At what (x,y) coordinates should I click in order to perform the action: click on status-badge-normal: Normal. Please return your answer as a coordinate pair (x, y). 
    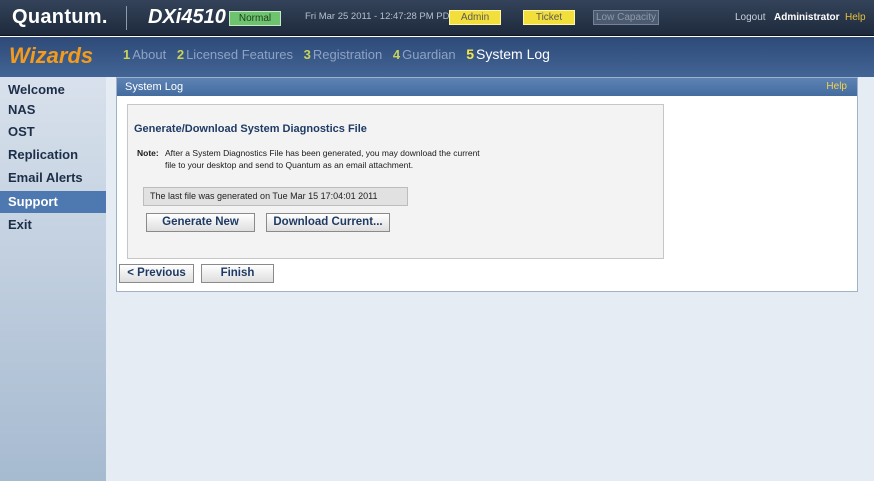
    Looking at the image, I should click on (255, 18).